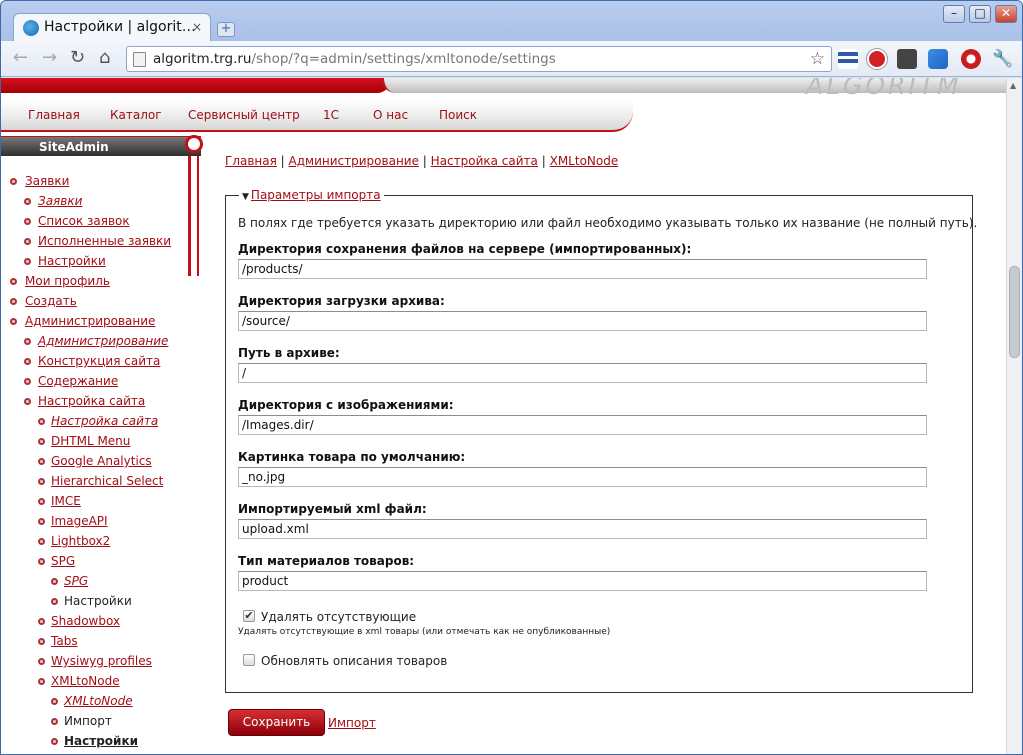  Describe the element at coordinates (66, 501) in the screenshot. I see `sidebar-item: IMCE` at that location.